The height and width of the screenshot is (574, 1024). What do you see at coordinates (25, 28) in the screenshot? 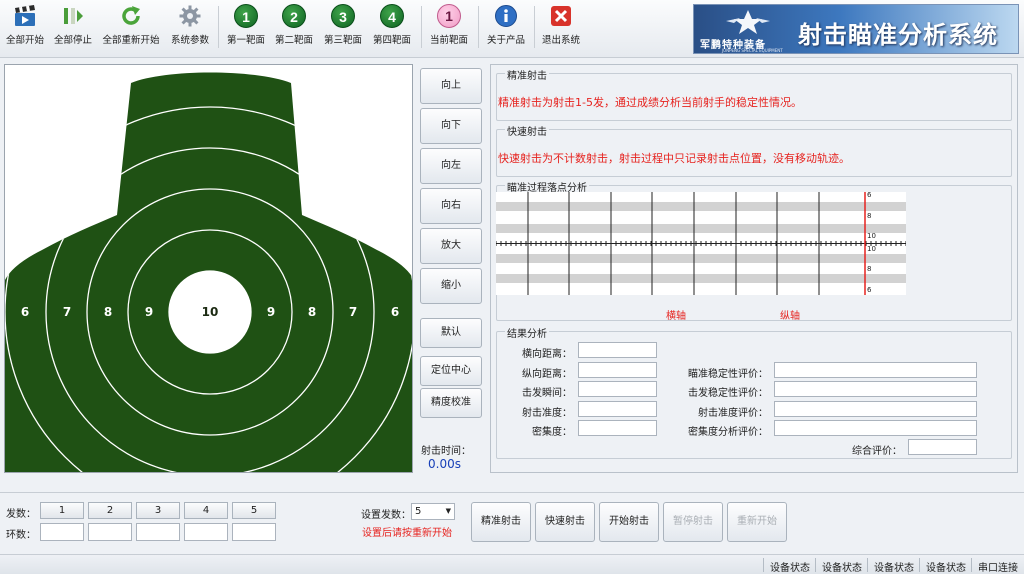
I see `start-all-button: 全部开始` at bounding box center [25, 28].